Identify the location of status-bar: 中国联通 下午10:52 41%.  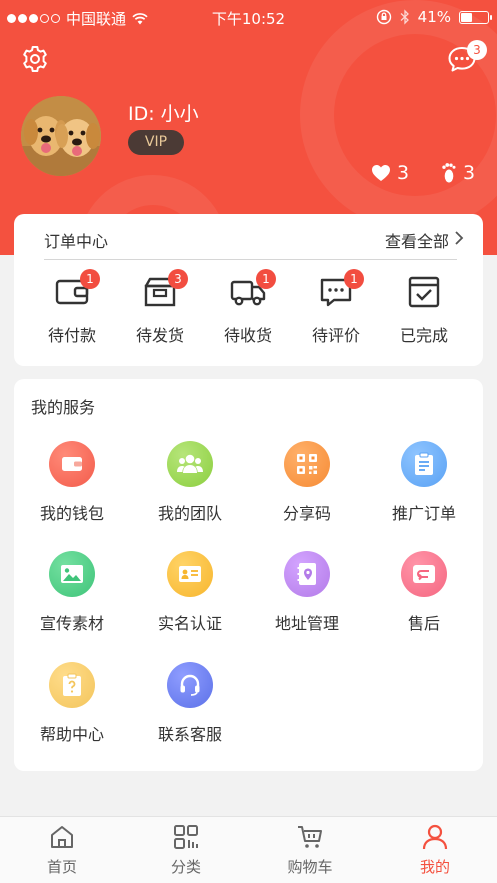
(248, 17).